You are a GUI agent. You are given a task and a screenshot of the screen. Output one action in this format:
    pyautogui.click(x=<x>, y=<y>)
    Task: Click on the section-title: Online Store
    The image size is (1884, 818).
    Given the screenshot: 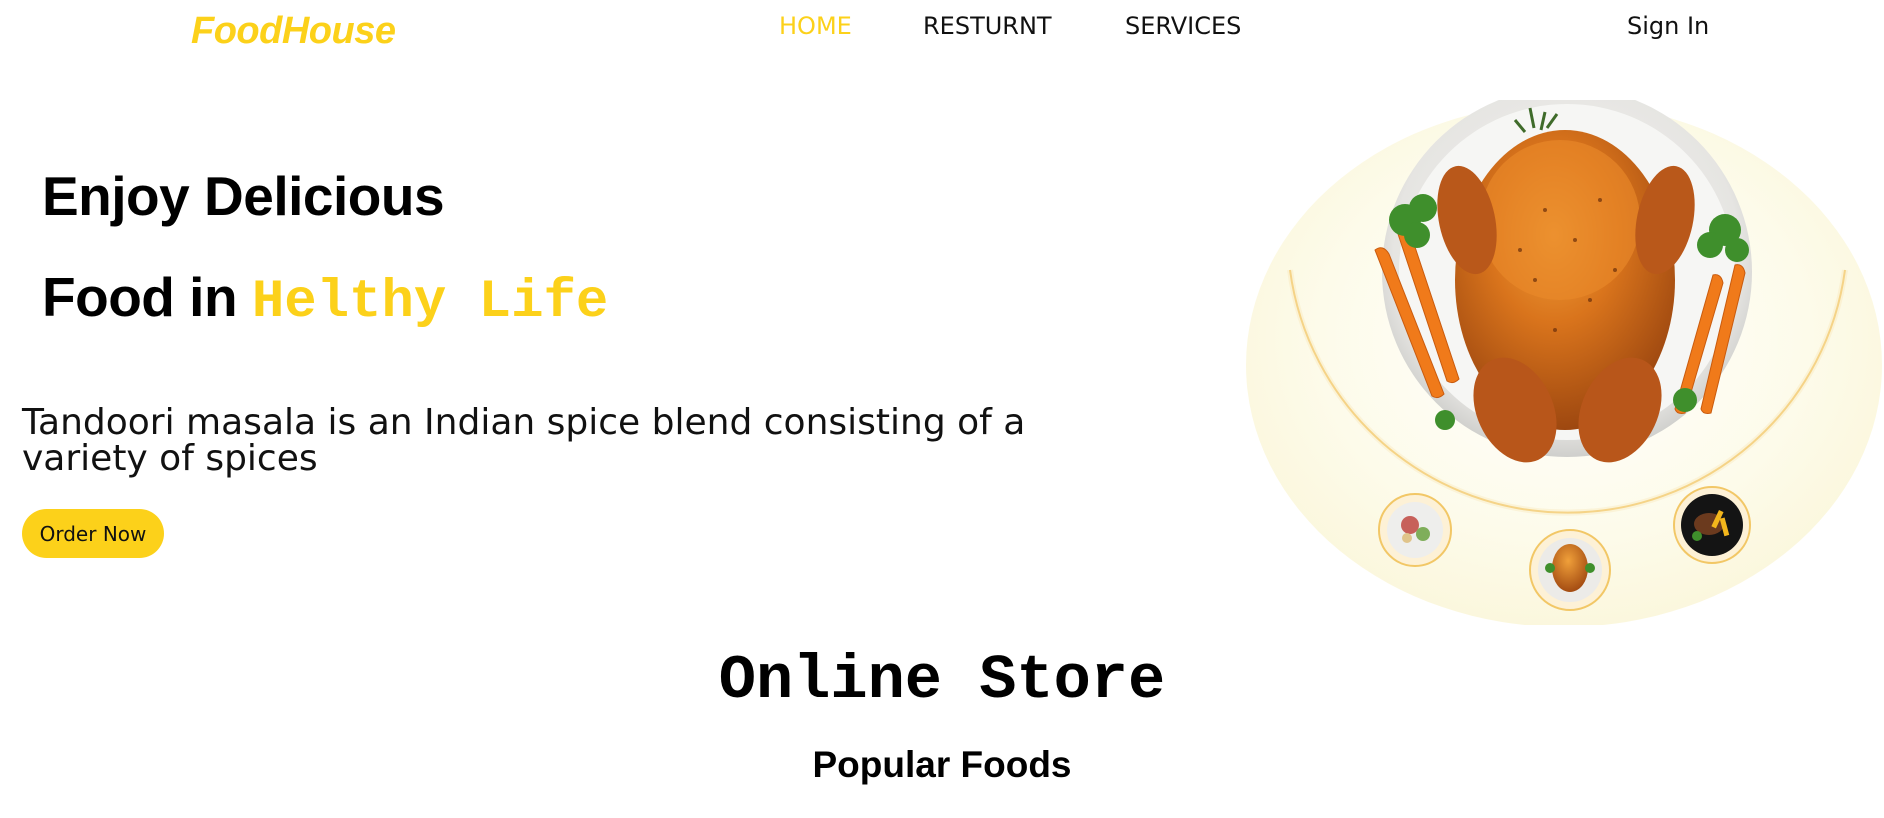 What is the action you would take?
    pyautogui.click(x=942, y=680)
    